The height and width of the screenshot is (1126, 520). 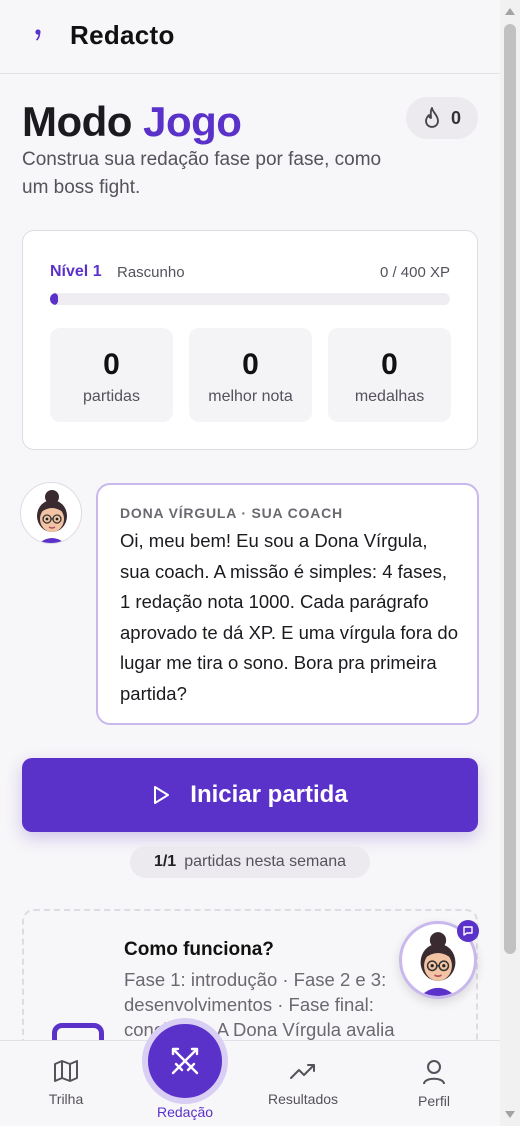 I want to click on nav-label: Resultados, so click(x=303, y=1099).